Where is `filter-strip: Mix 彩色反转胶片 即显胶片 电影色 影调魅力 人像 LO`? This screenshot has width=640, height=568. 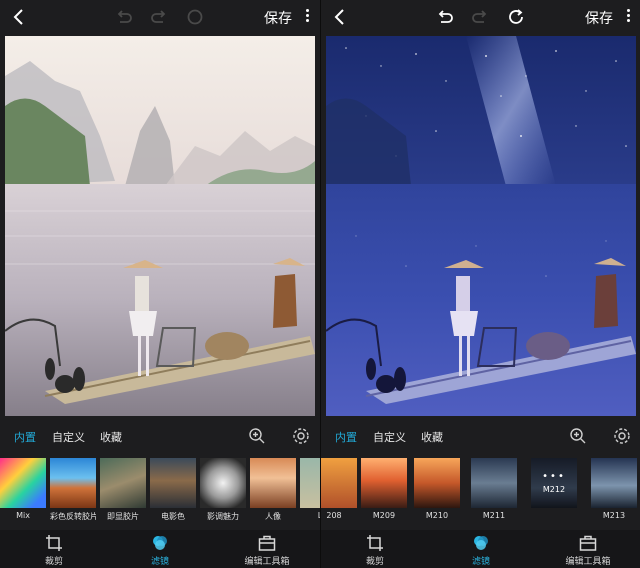 filter-strip: Mix 彩色反转胶片 即显胶片 电影色 影调魅力 人像 LO is located at coordinates (160, 491).